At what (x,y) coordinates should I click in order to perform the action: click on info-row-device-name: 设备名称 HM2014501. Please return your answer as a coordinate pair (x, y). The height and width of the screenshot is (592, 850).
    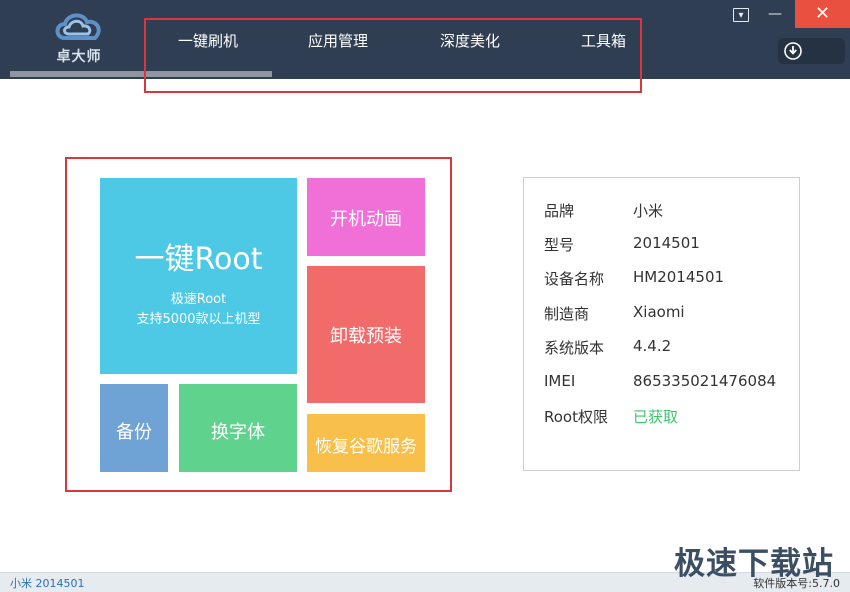
    Looking at the image, I should click on (666, 279).